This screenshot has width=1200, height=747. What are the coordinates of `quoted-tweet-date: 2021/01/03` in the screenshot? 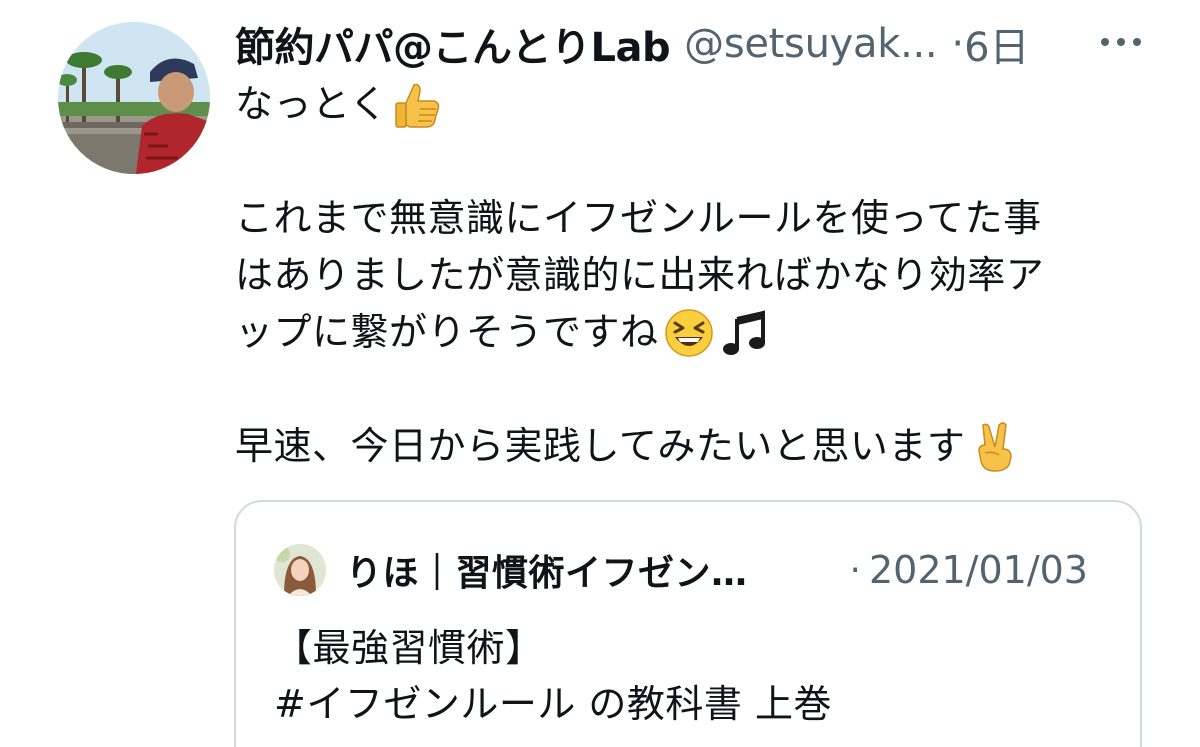 It's located at (978, 570).